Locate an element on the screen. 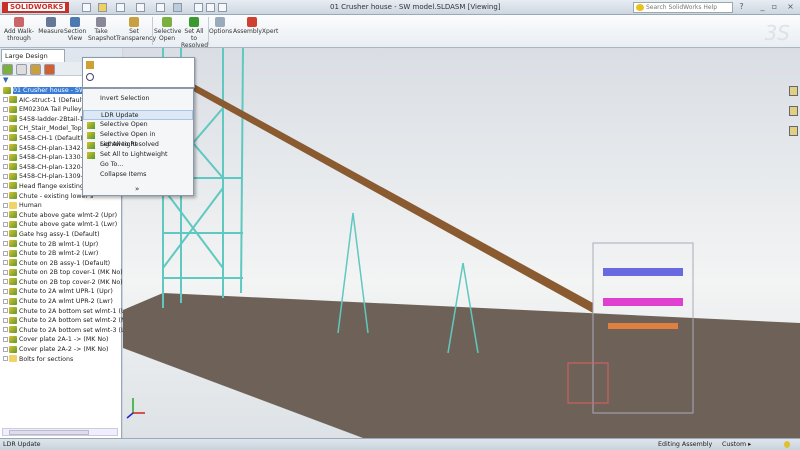 This screenshot has width=800, height=450. tree-item: Chute to 2A wlmt UPR-1 (Upr) is located at coordinates (60, 292).